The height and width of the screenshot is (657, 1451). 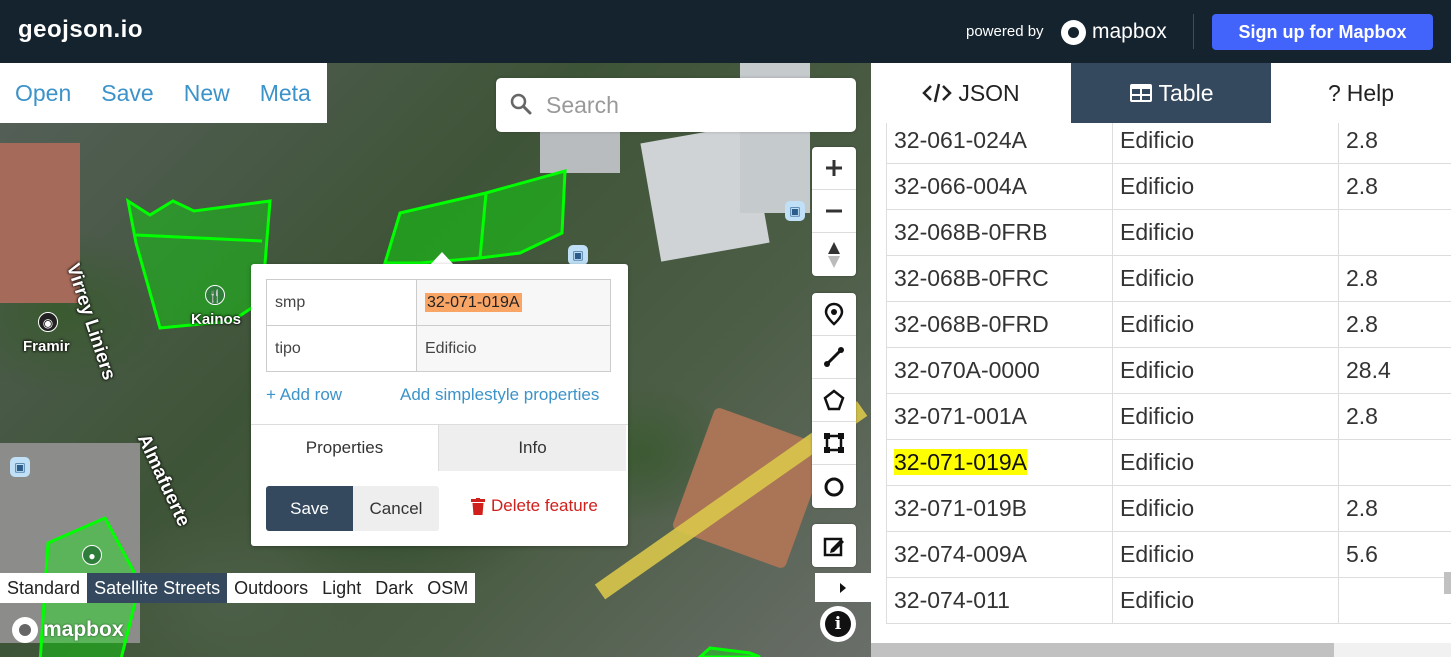 What do you see at coordinates (971, 93) in the screenshot?
I see `tab-json: JSON` at bounding box center [971, 93].